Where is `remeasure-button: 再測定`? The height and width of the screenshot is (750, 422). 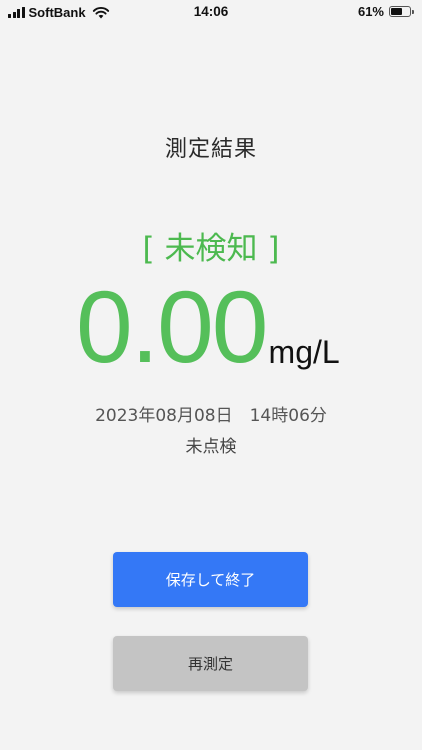
remeasure-button: 再測定 is located at coordinates (210, 663).